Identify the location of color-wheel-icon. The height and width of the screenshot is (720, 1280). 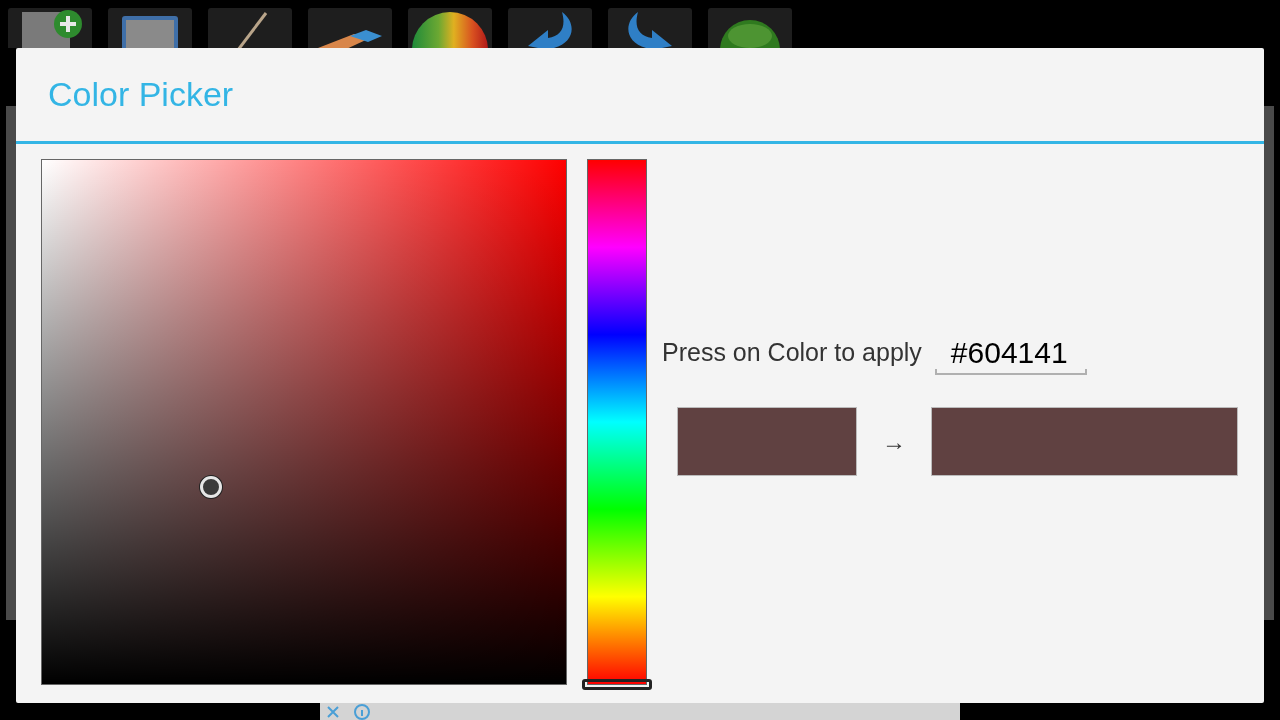
(450, 30).